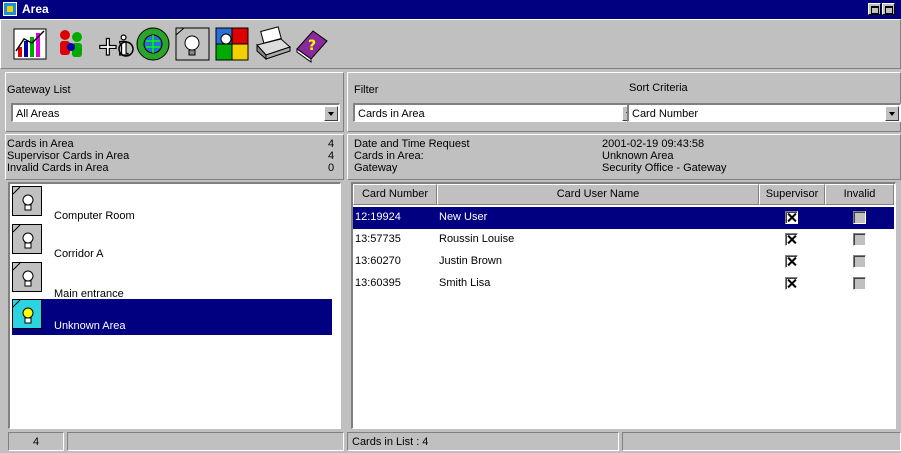  I want to click on info-label: Gateway, so click(376, 168).